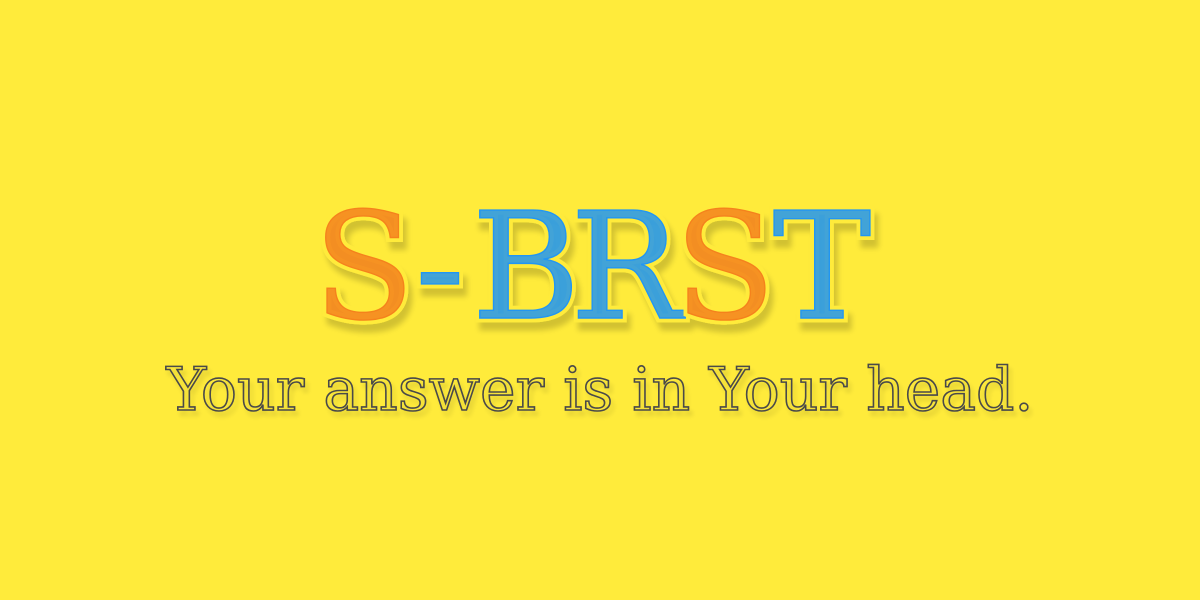 The image size is (1200, 600). What do you see at coordinates (526, 265) in the screenshot?
I see `logo-letter-outline-3: B` at bounding box center [526, 265].